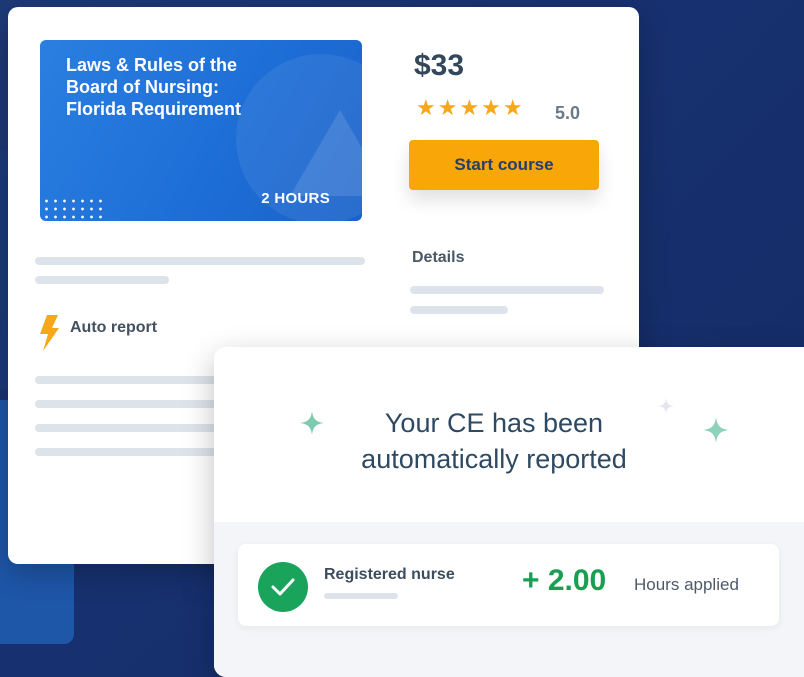 This screenshot has width=804, height=677. What do you see at coordinates (389, 574) in the screenshot?
I see `license-role: Registered nurse` at bounding box center [389, 574].